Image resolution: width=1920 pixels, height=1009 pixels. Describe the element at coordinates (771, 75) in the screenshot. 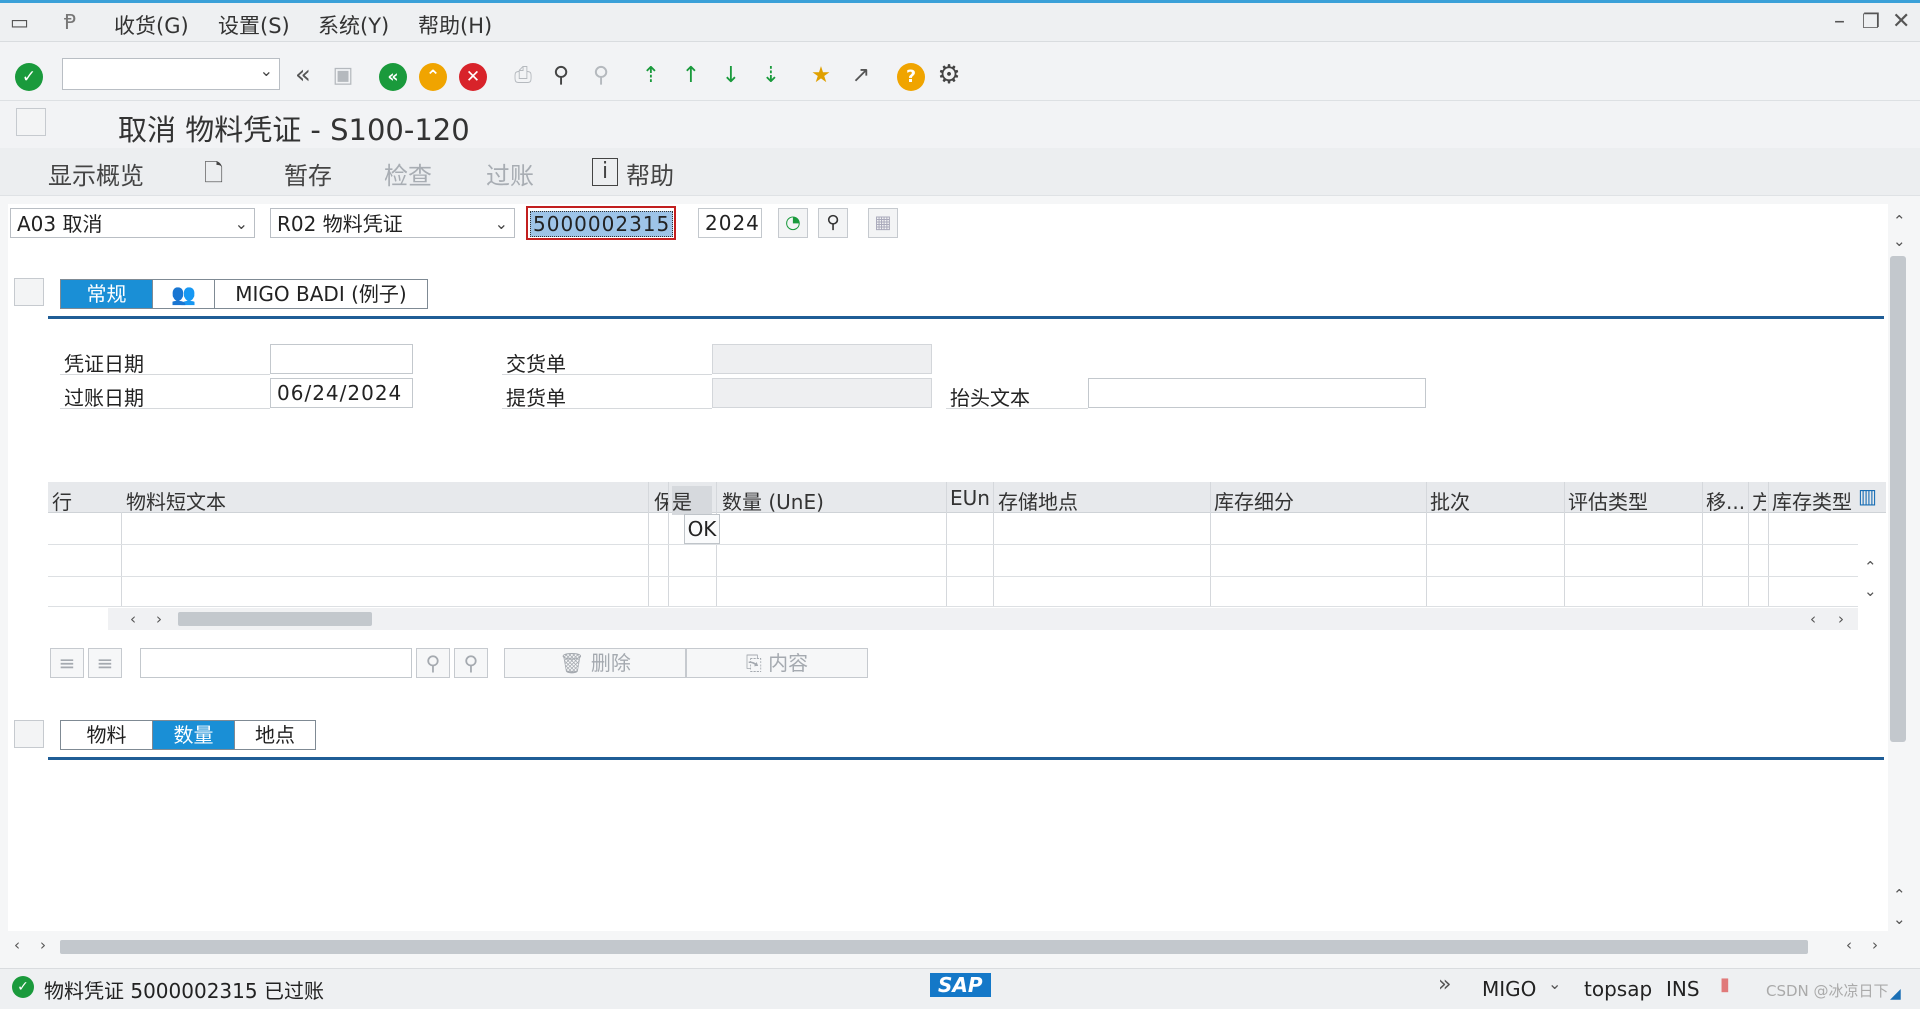

I see `last-page-icon: ⇣` at that location.